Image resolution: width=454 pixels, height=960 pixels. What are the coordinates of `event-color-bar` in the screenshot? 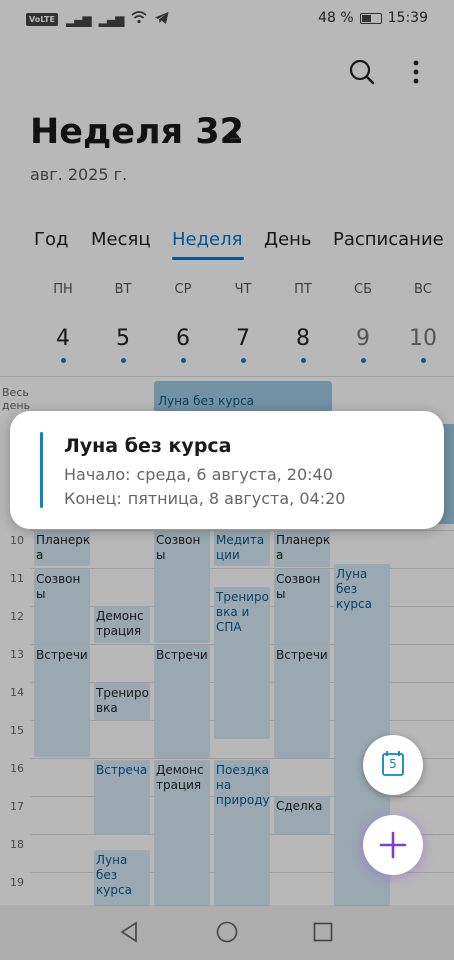 It's located at (41, 470).